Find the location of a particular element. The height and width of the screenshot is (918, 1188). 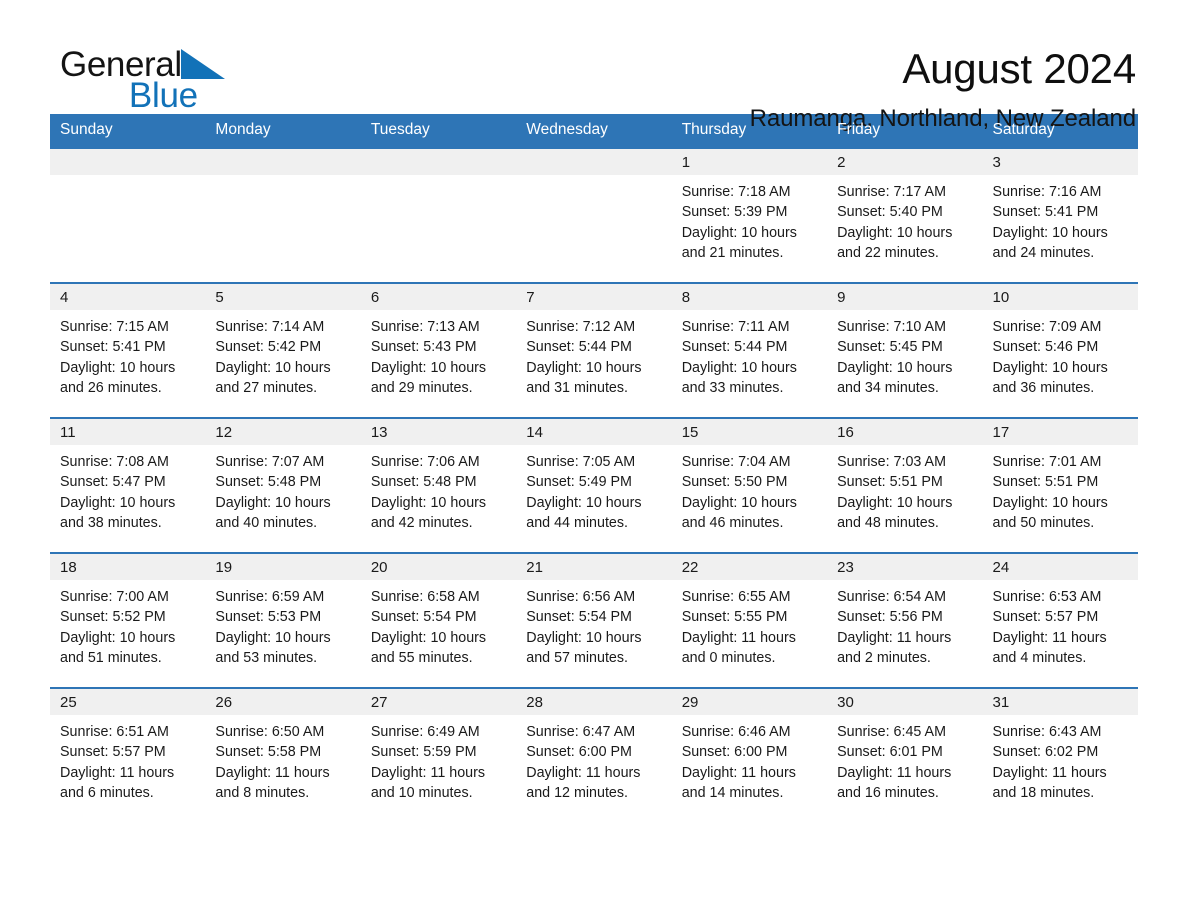

daylight-duration-line2: and 51 minutes. is located at coordinates (111, 658).